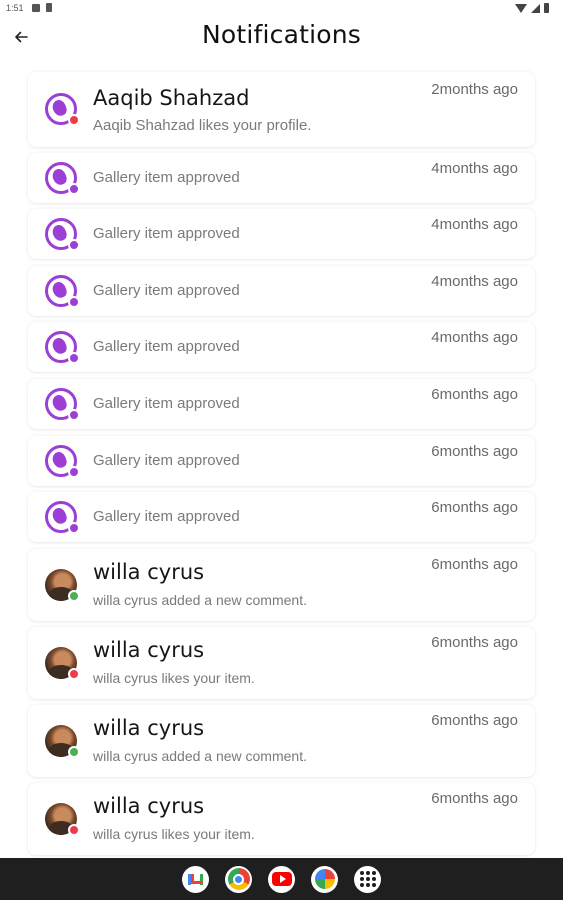 The height and width of the screenshot is (900, 563). What do you see at coordinates (546, 8) in the screenshot?
I see `battery-icon` at bounding box center [546, 8].